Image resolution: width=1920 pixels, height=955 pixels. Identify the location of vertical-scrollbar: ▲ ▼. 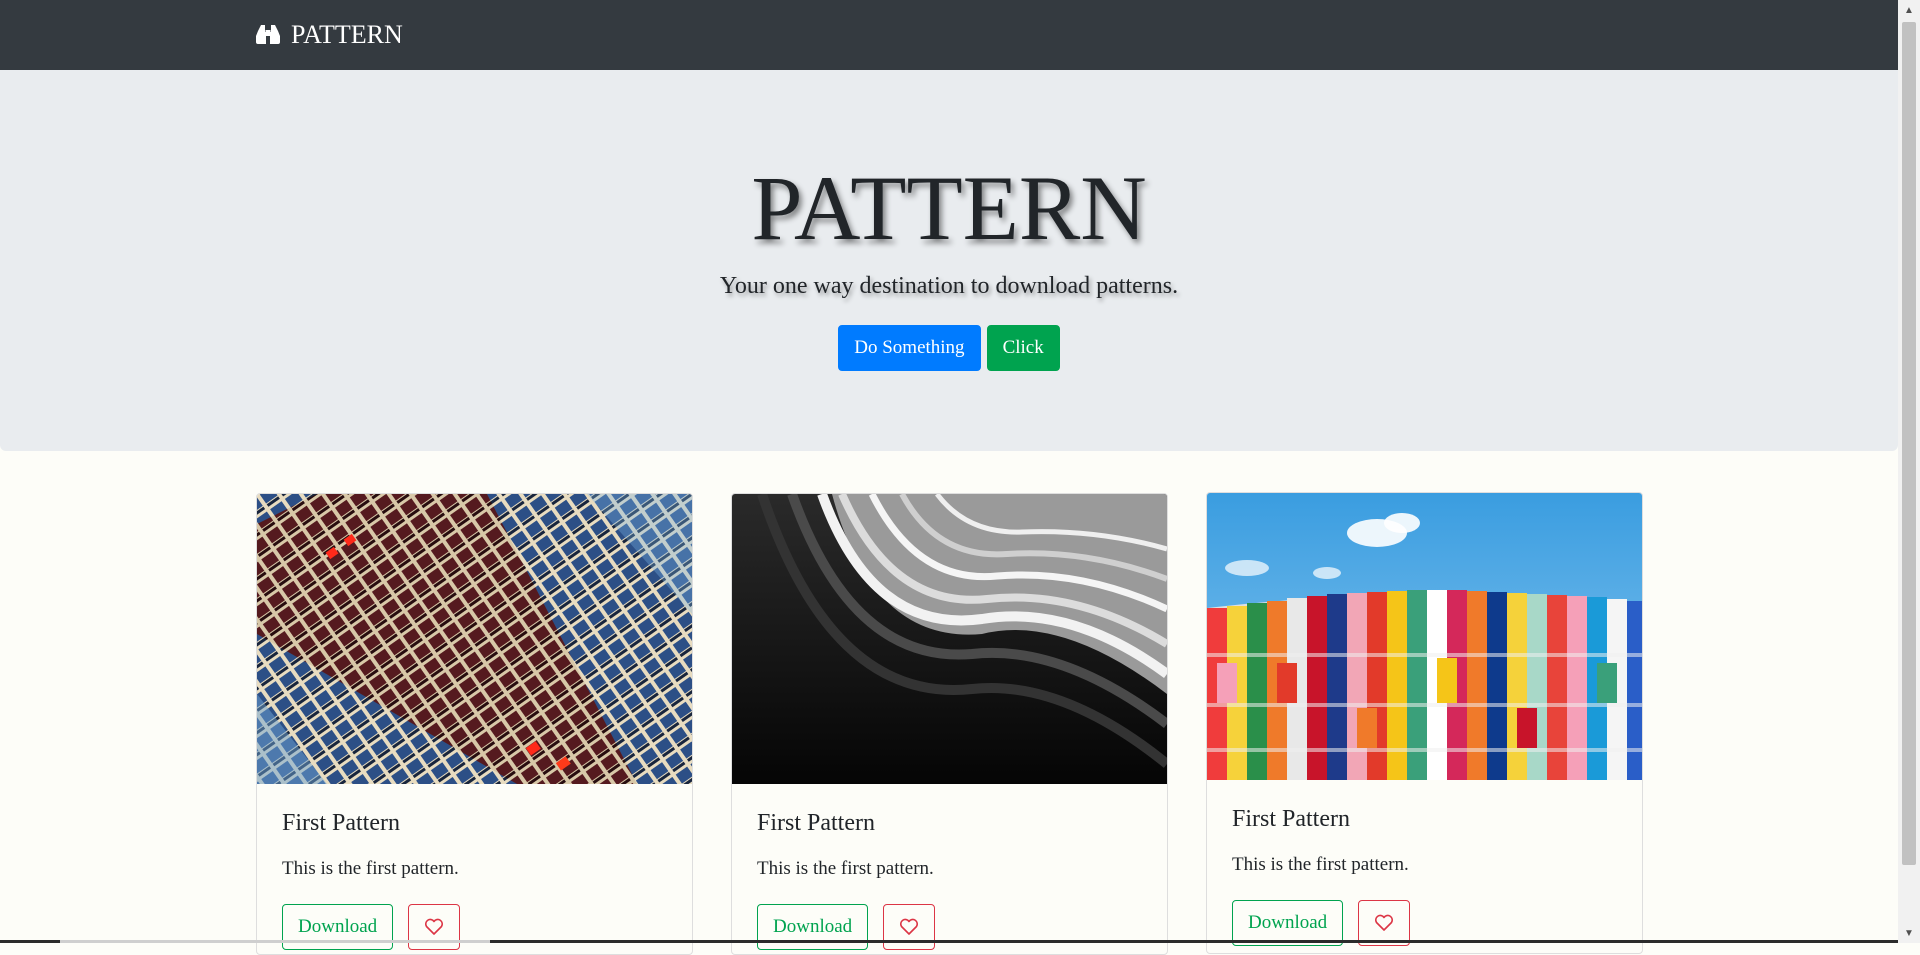
(1909, 471).